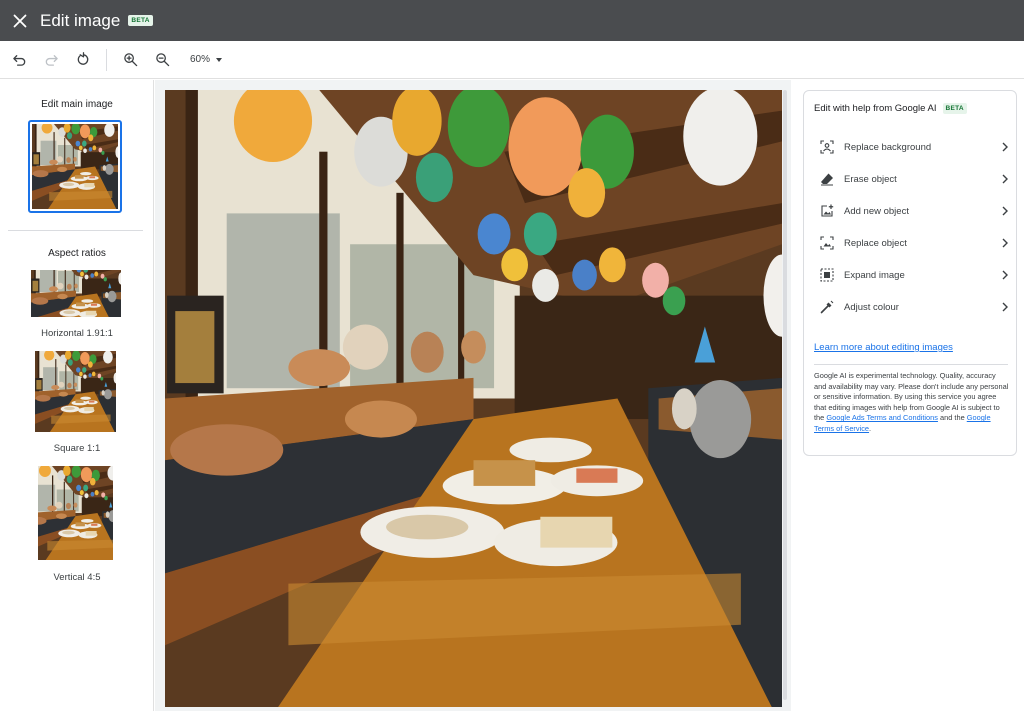 This screenshot has height=711, width=1024. Describe the element at coordinates (954, 108) in the screenshot. I see `ai-beta-badge: BETA` at that location.